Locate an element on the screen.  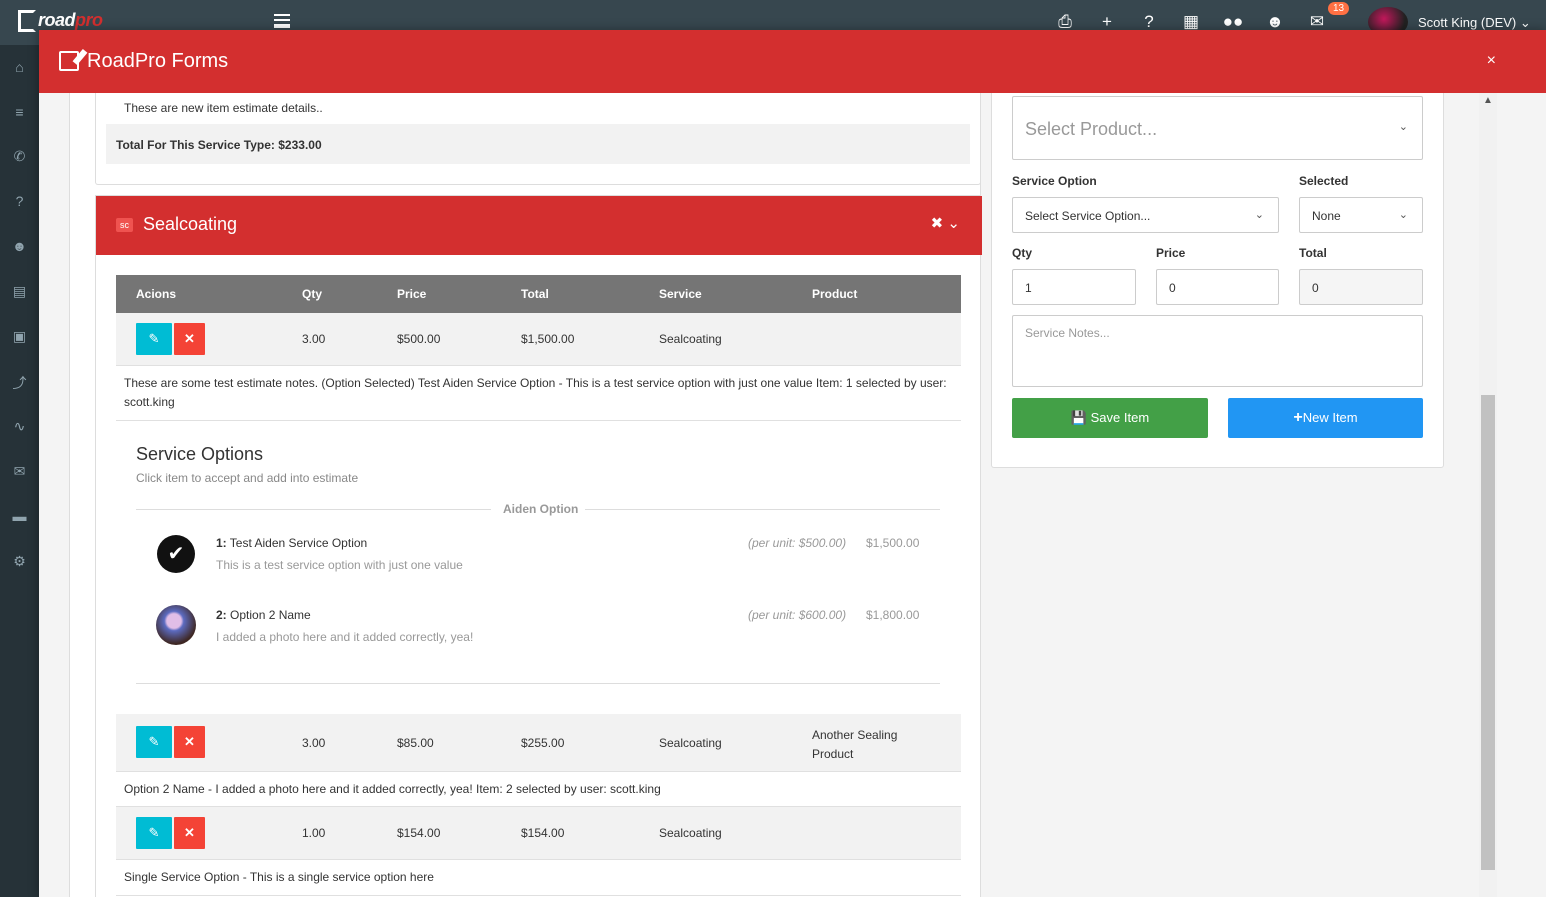
table-header: Acions Qty Price Total Service Product is located at coordinates (538, 294).